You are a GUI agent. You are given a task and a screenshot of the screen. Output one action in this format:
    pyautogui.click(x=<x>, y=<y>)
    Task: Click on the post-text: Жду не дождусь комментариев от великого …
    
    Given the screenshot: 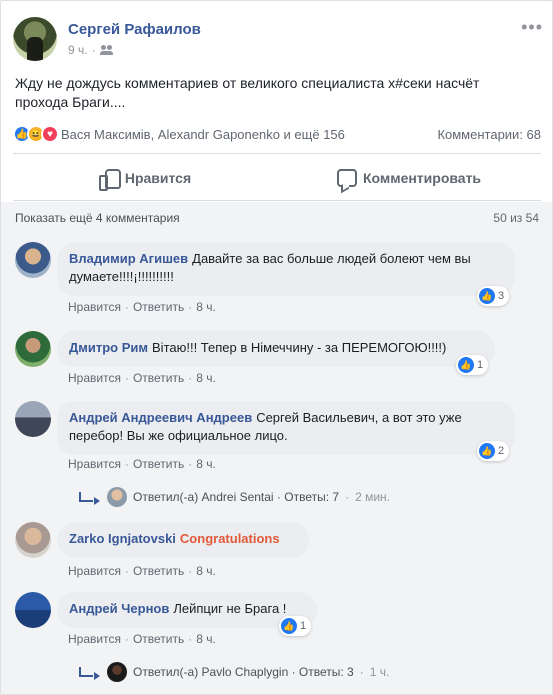 What is the action you would take?
    pyautogui.click(x=247, y=92)
    